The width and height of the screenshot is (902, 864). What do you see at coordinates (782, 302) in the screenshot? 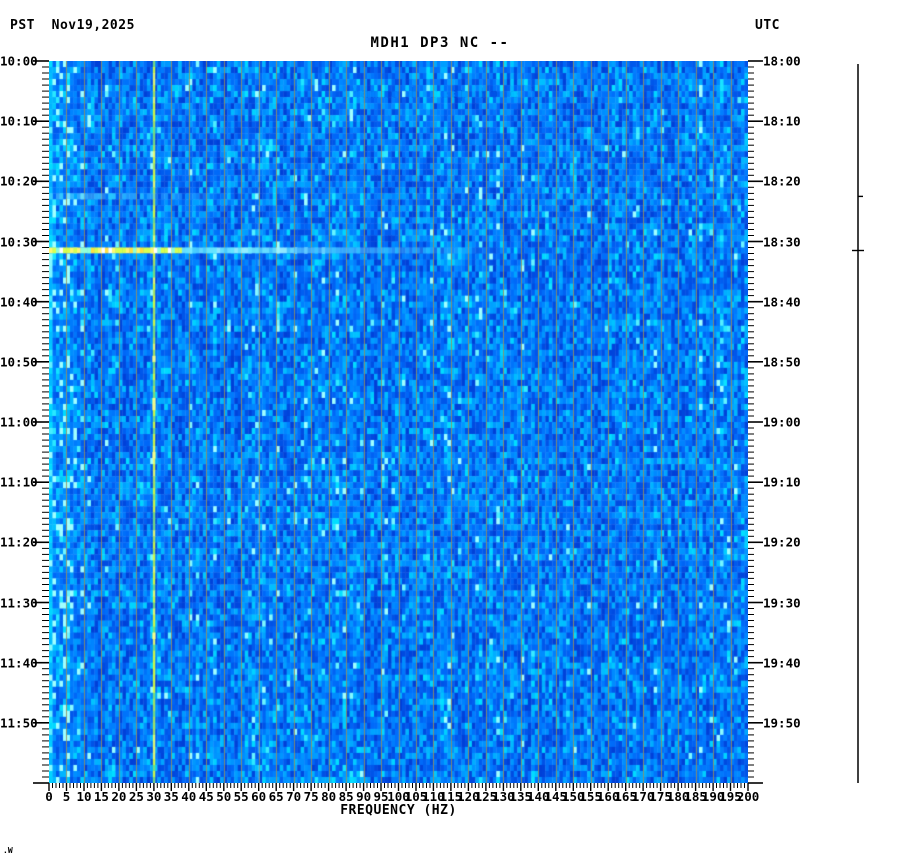
I see `right-time-label: 18:40` at bounding box center [782, 302].